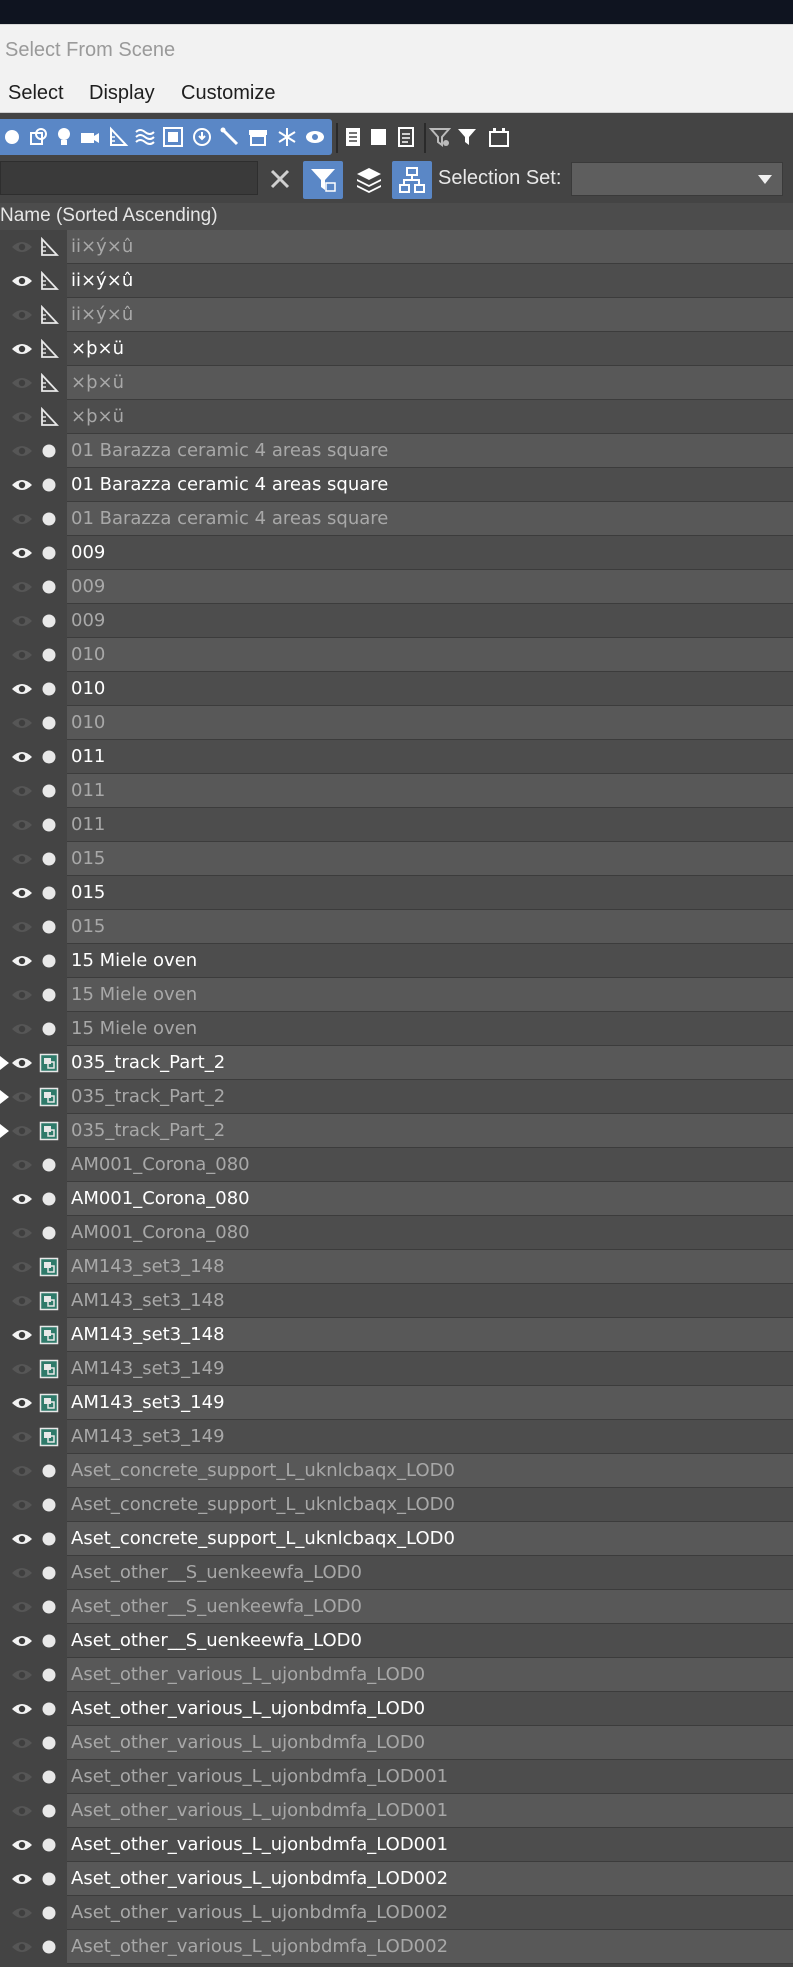 This screenshot has height=1967, width=793. Describe the element at coordinates (430, 1675) in the screenshot. I see `row-name-cell: Aset_other_various_L_ujonbdmfa_LOD0` at that location.